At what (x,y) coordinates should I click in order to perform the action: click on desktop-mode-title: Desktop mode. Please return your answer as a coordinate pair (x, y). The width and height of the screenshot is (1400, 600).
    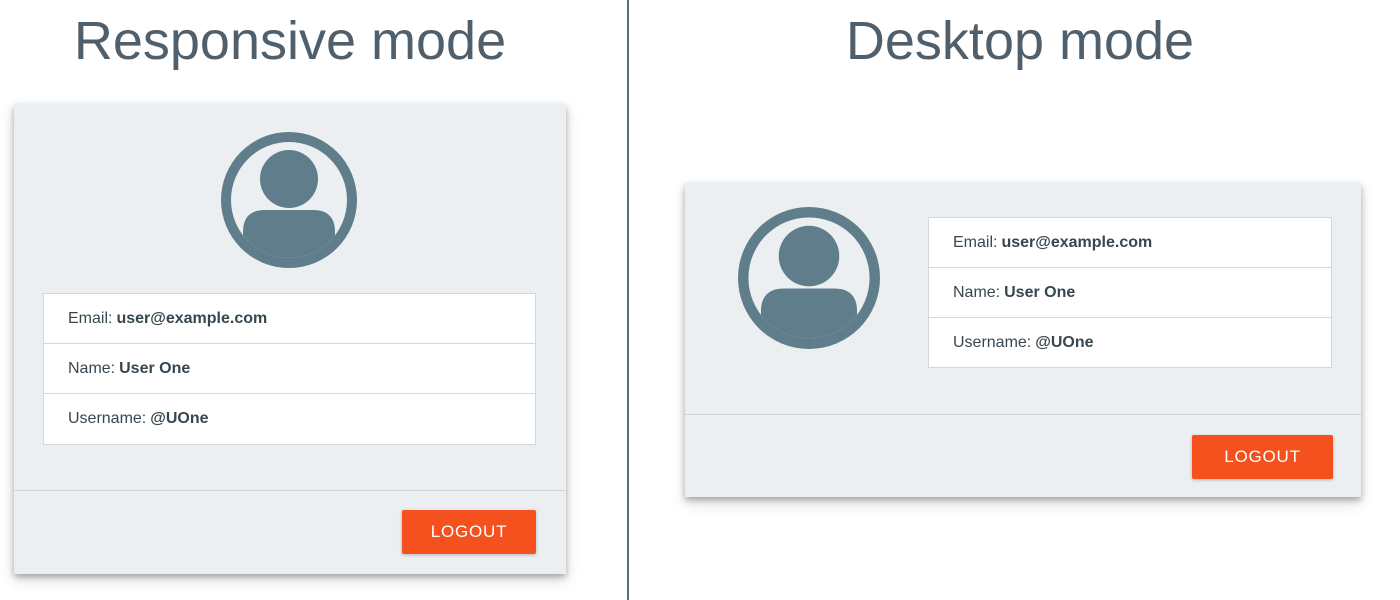
    Looking at the image, I should click on (1020, 41).